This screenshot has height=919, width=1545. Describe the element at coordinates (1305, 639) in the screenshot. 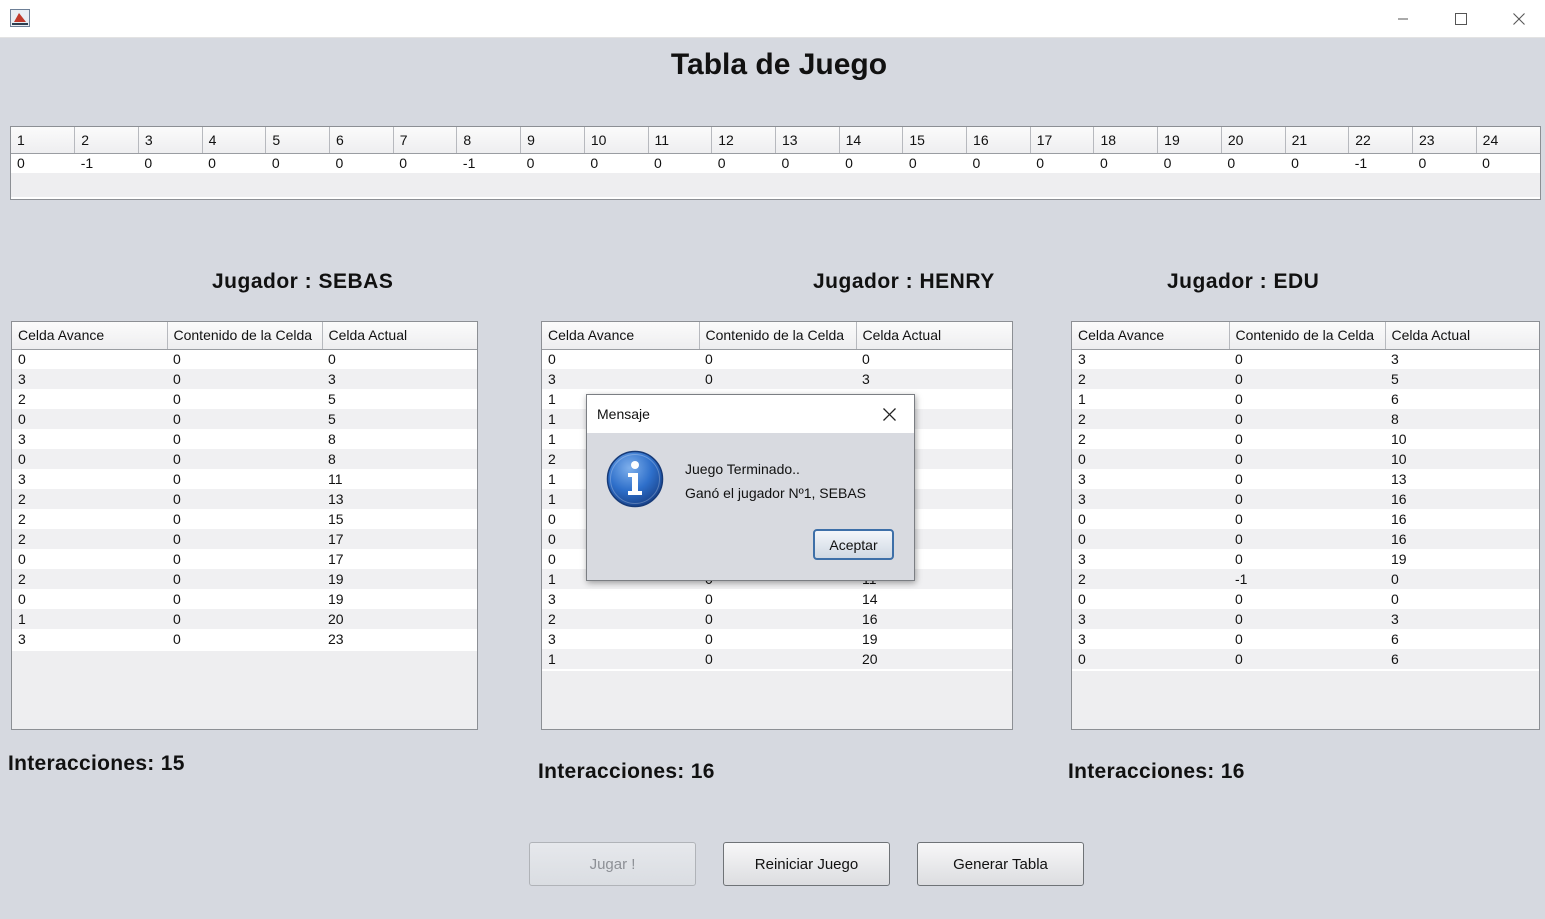

I see `table-row: 306` at that location.